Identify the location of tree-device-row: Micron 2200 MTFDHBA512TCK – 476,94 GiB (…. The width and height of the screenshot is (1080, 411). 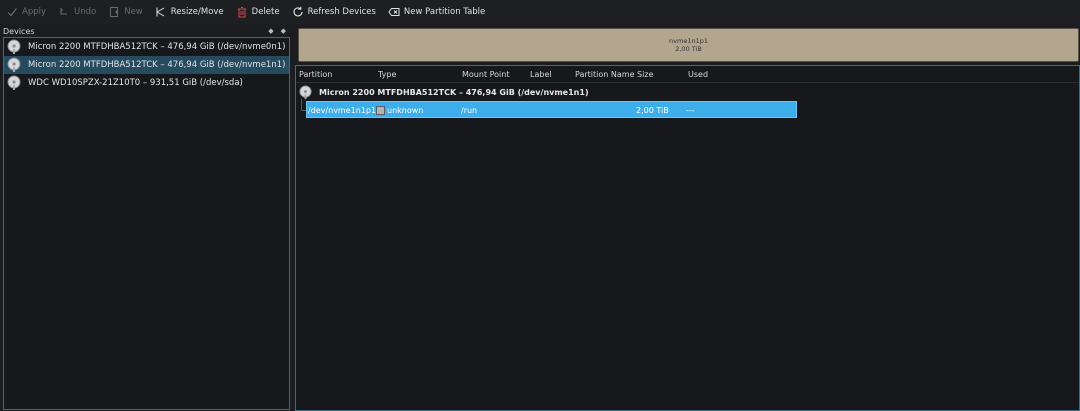
(443, 92).